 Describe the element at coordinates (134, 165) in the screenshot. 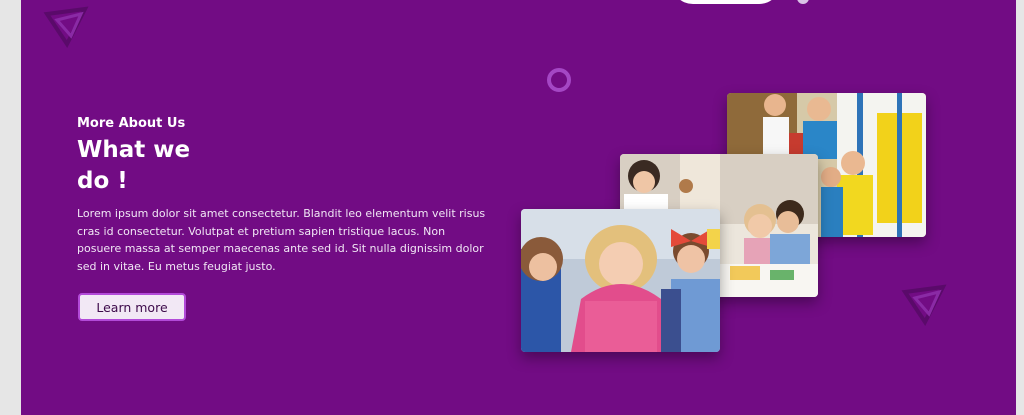

I see `section-title: What we do !` at that location.